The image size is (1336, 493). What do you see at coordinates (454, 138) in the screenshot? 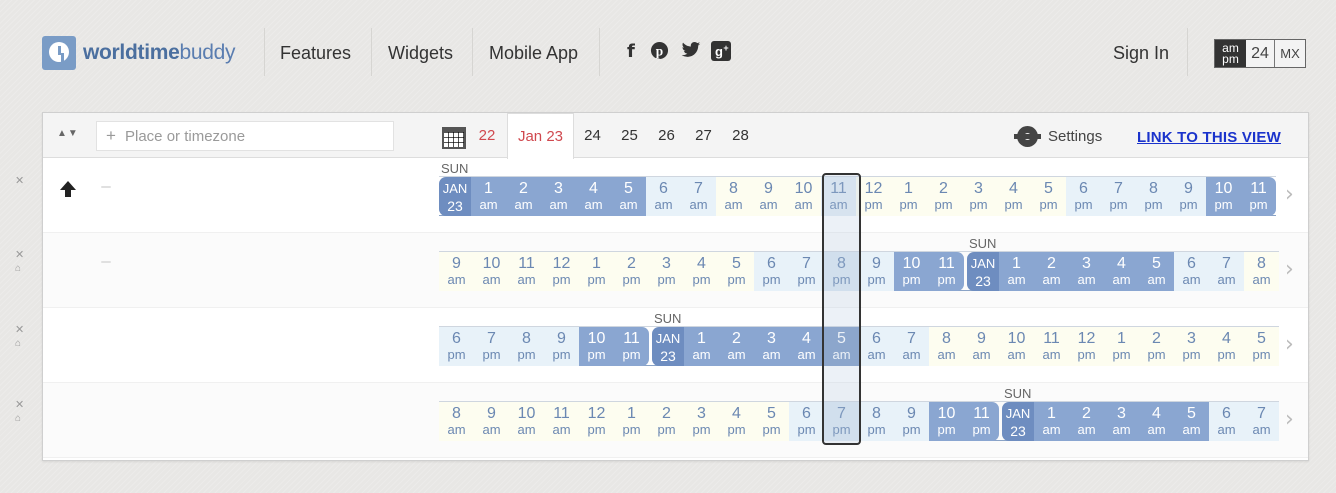
I see `calendar-icon` at bounding box center [454, 138].